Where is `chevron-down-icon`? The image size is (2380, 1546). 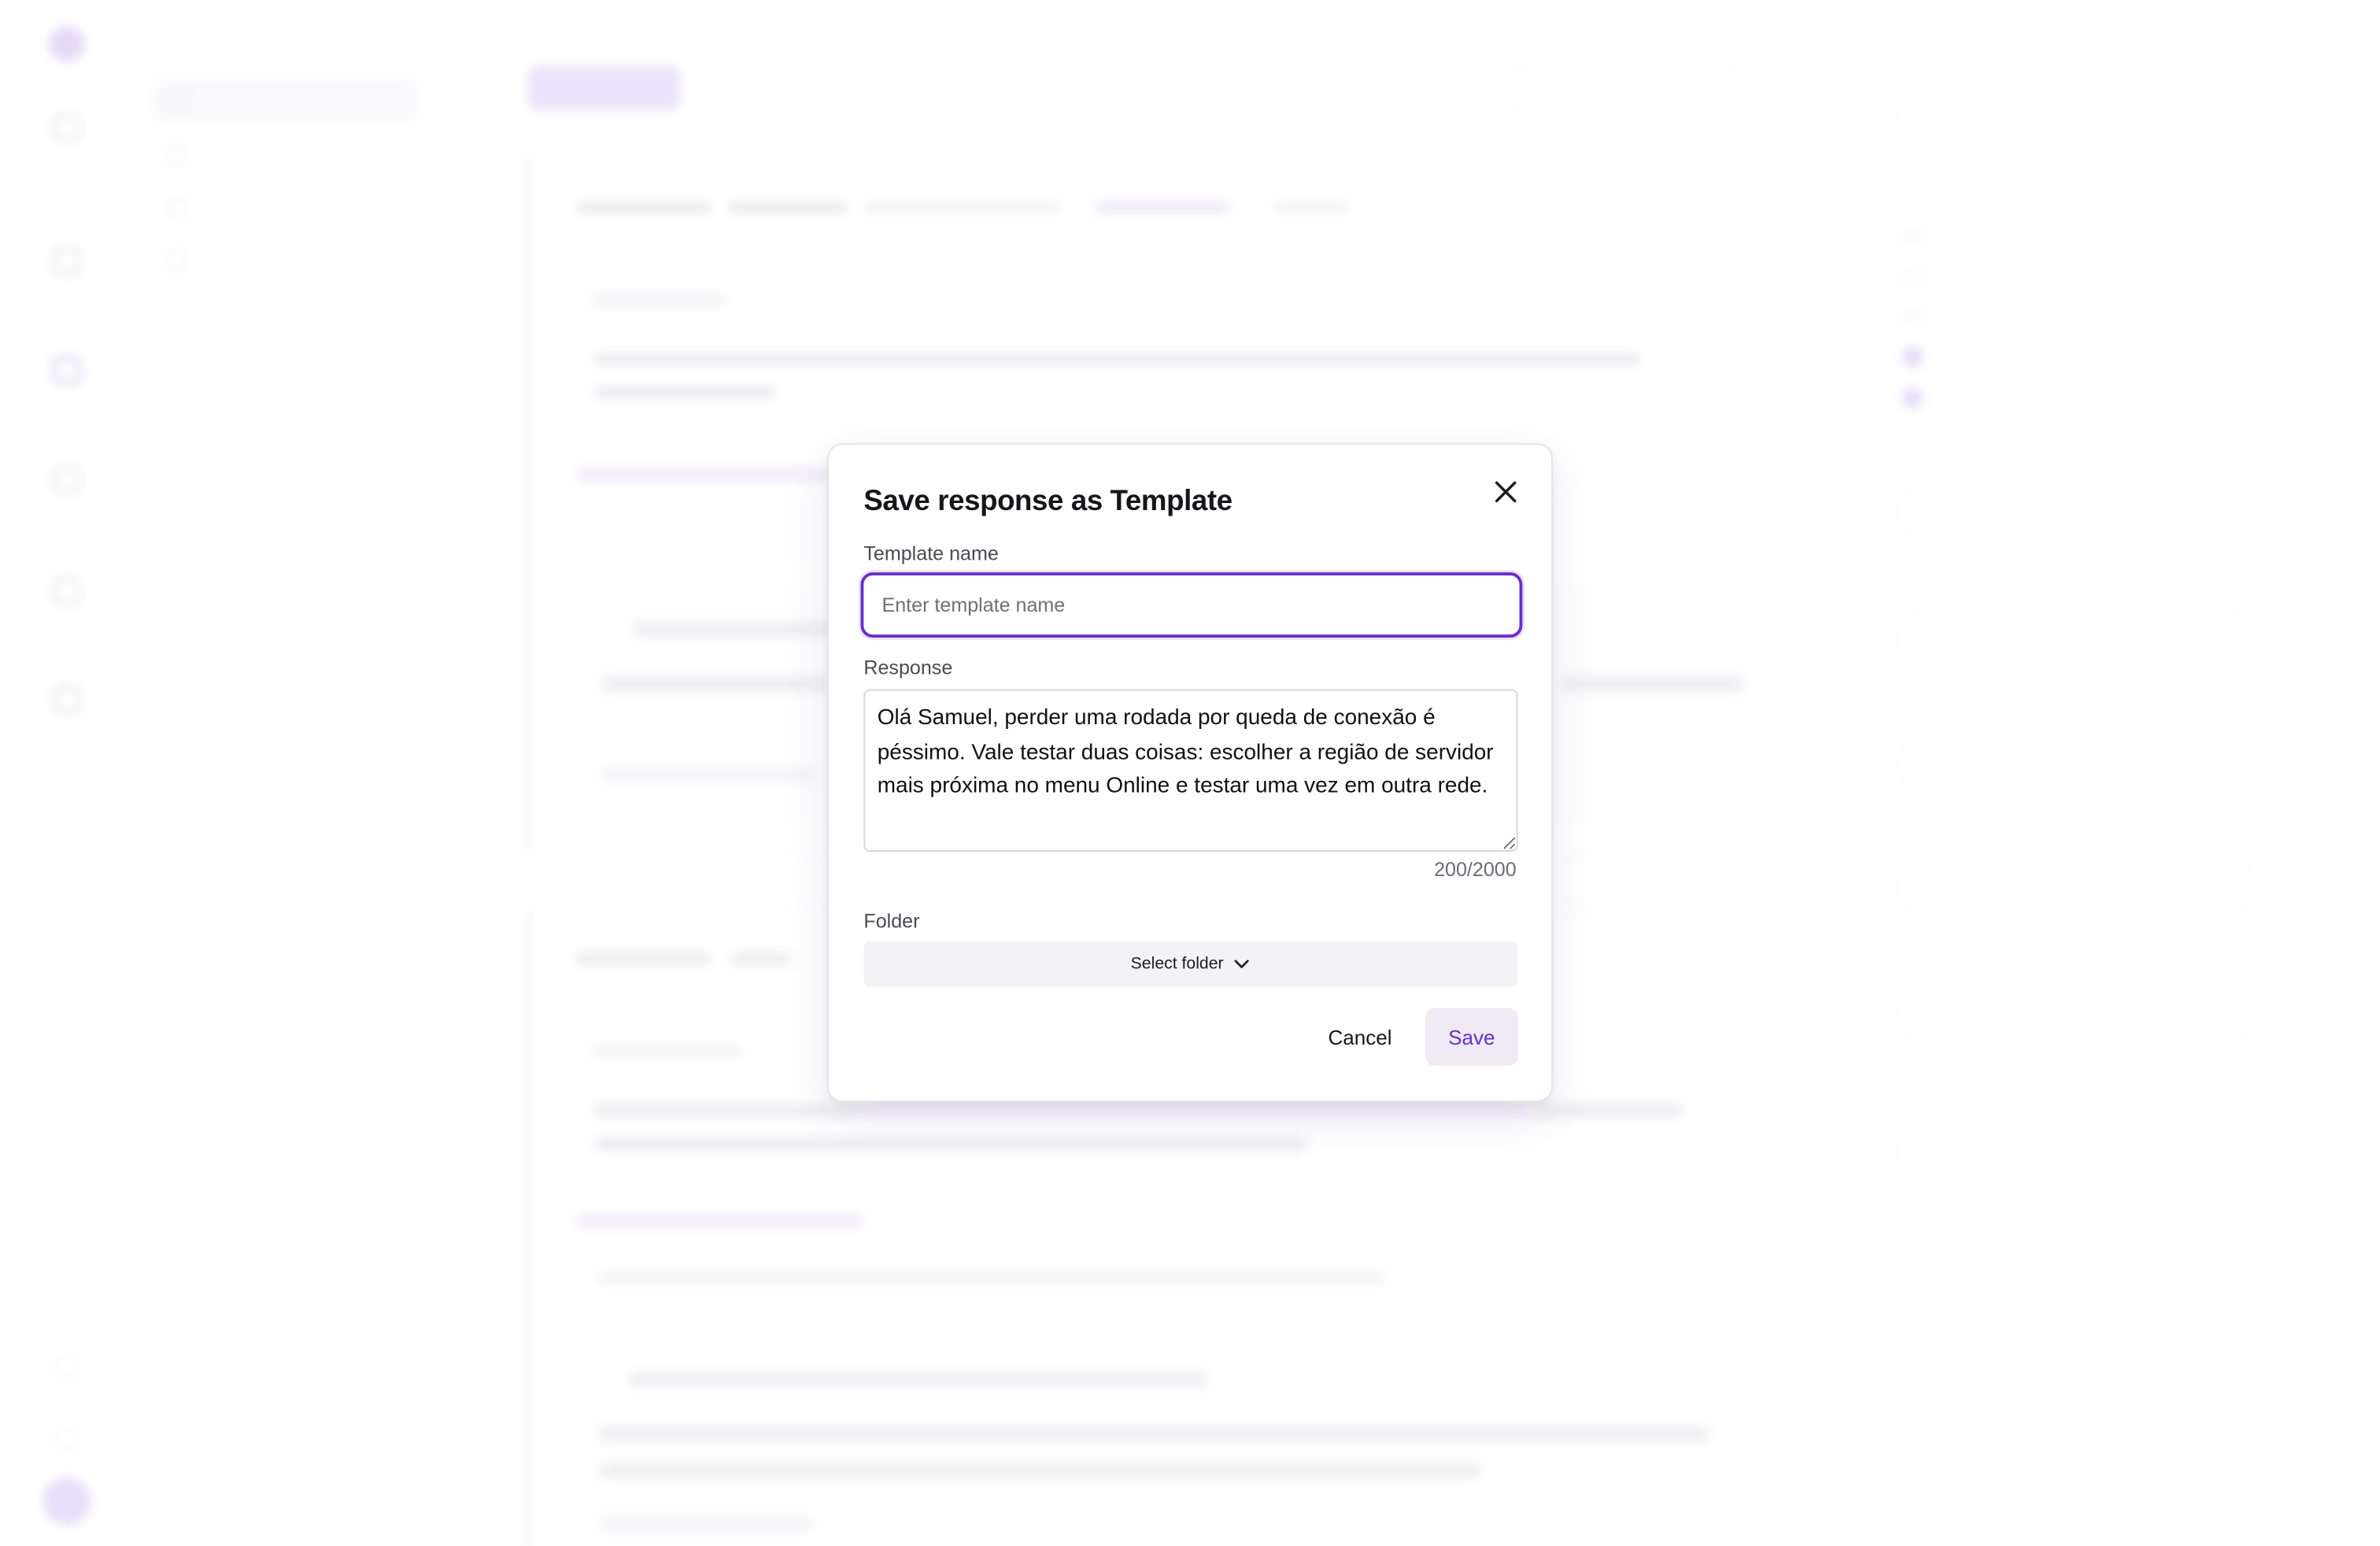 chevron-down-icon is located at coordinates (1241, 964).